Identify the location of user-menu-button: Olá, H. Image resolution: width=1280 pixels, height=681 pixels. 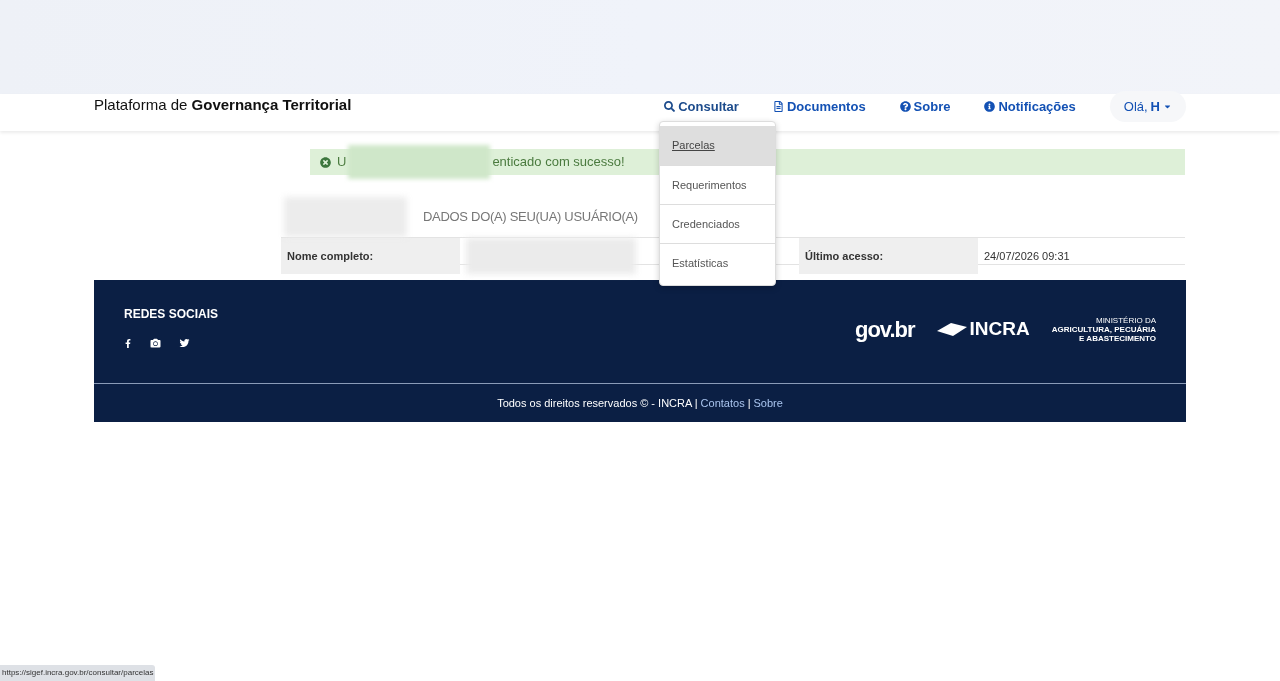
(1147, 106).